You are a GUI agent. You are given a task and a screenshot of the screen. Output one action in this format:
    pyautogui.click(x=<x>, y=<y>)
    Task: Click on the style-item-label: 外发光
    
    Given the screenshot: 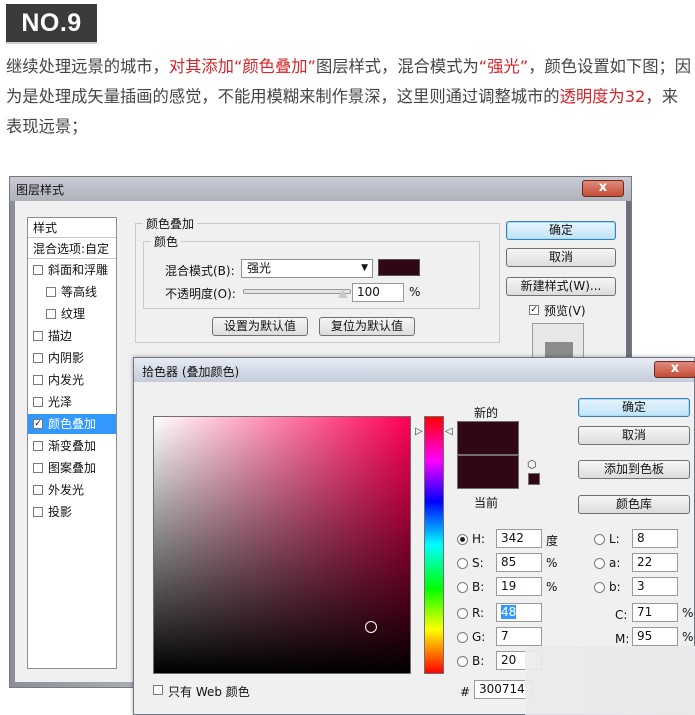 What is the action you would take?
    pyautogui.click(x=66, y=490)
    